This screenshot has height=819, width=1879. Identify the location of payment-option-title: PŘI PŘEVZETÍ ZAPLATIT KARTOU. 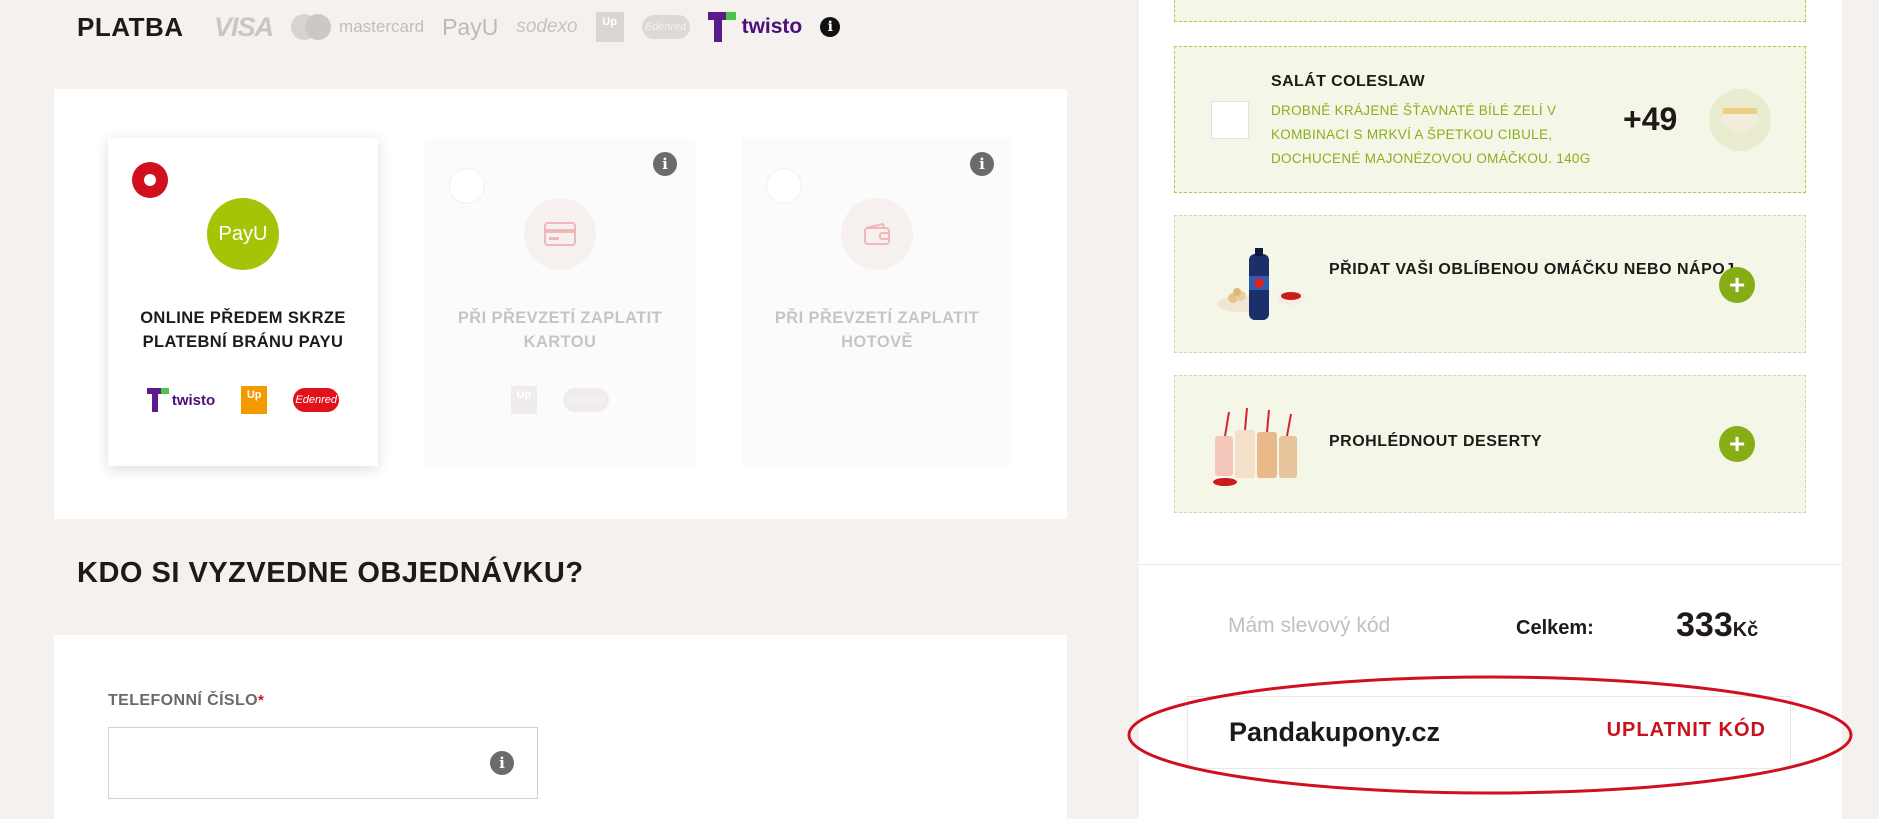
(560, 330).